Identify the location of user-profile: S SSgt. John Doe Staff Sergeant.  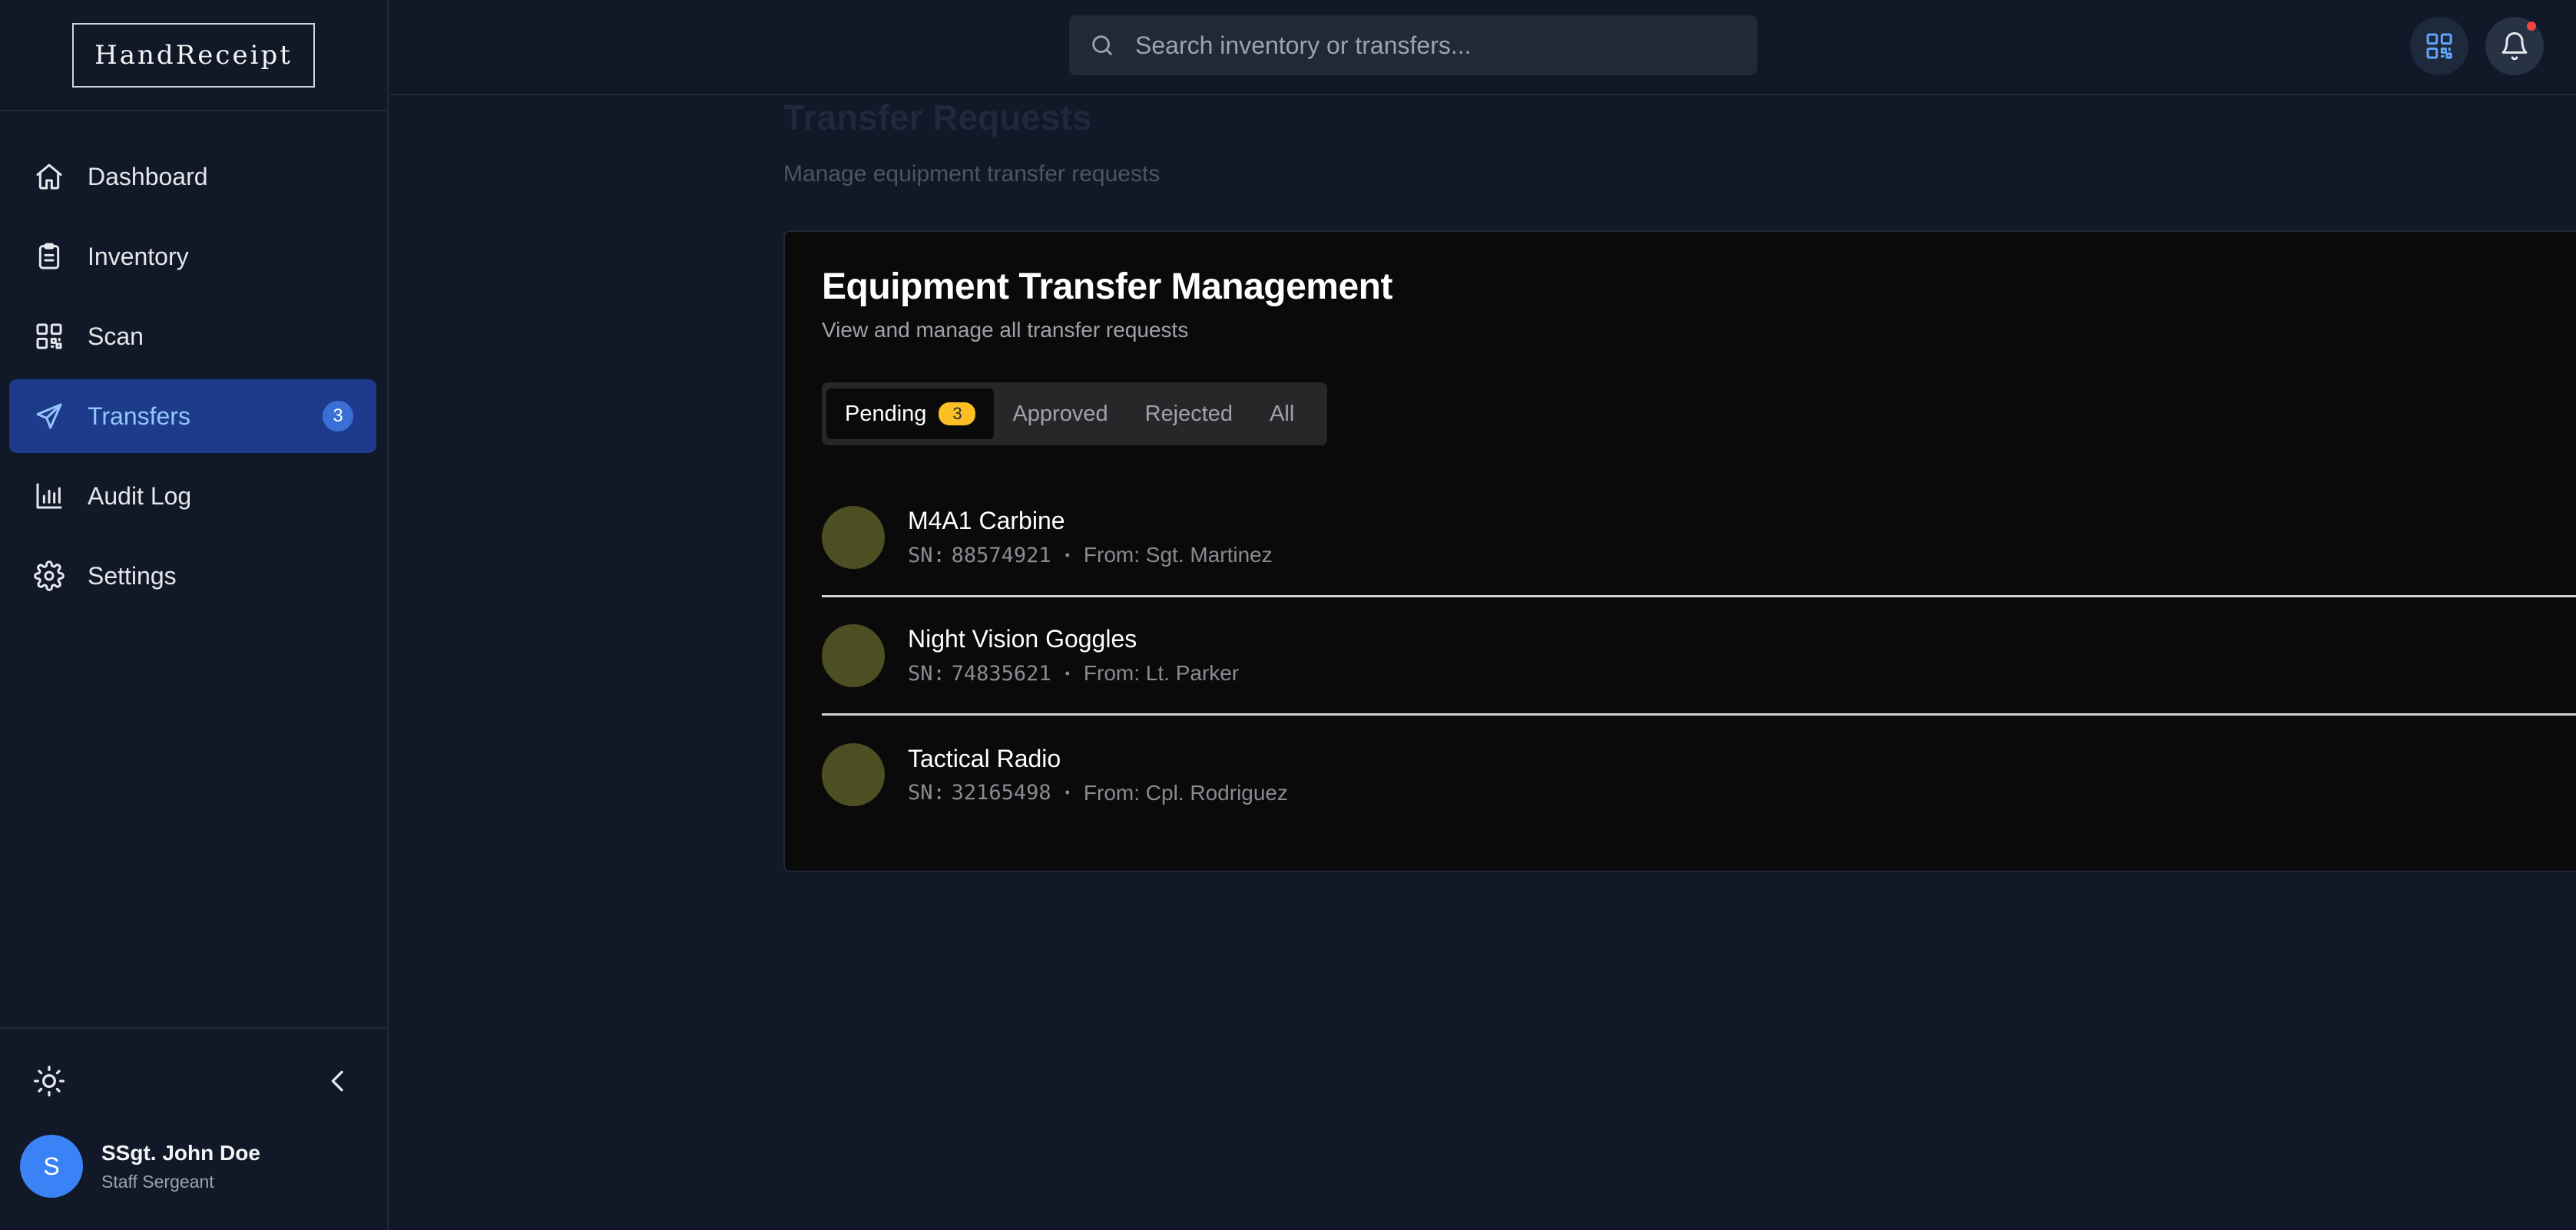
(140, 1166).